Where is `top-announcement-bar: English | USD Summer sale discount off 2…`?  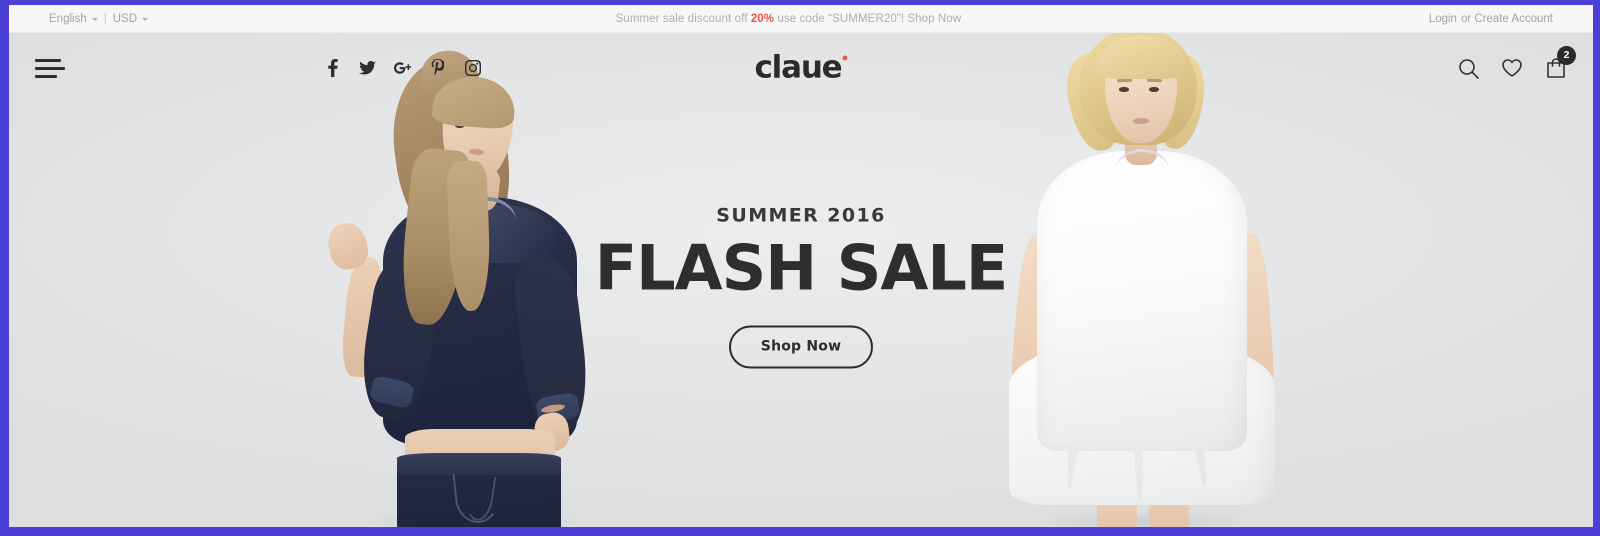 top-announcement-bar: English | USD Summer sale discount off 2… is located at coordinates (801, 19).